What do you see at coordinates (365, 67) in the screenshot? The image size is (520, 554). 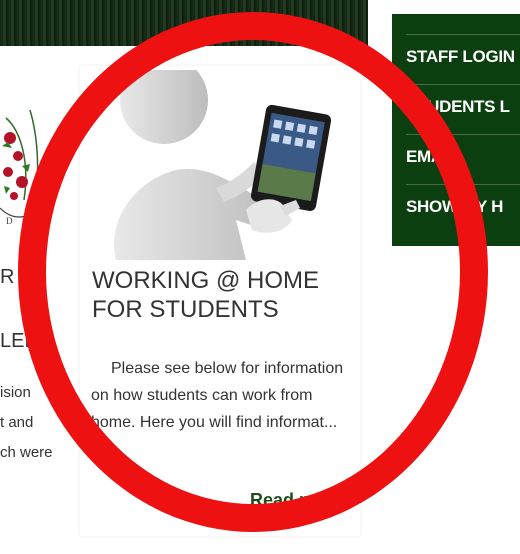 I see `divider` at bounding box center [365, 67].